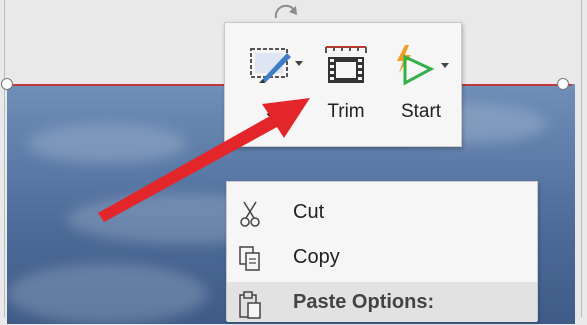 The height and width of the screenshot is (325, 587). I want to click on copy-icon, so click(250, 258).